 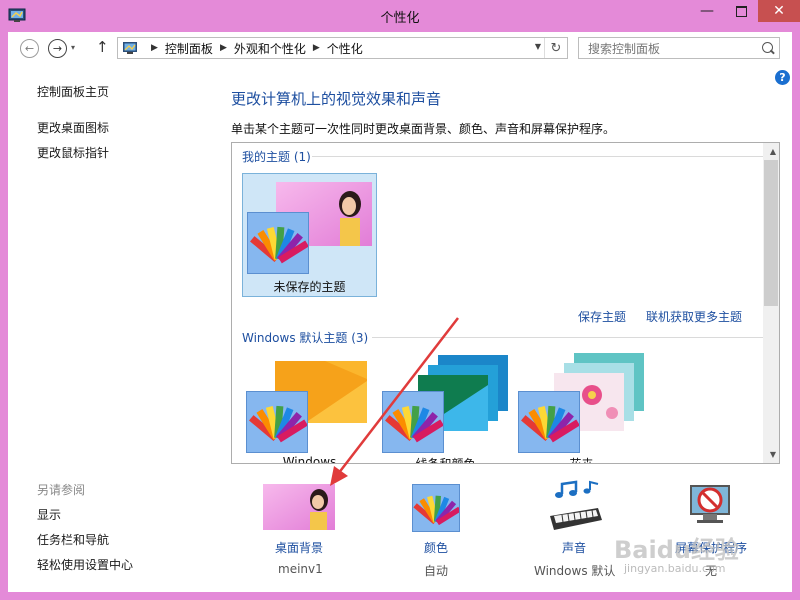 I want to click on breadcrumb-control-panel: 控制面板, so click(x=189, y=48).